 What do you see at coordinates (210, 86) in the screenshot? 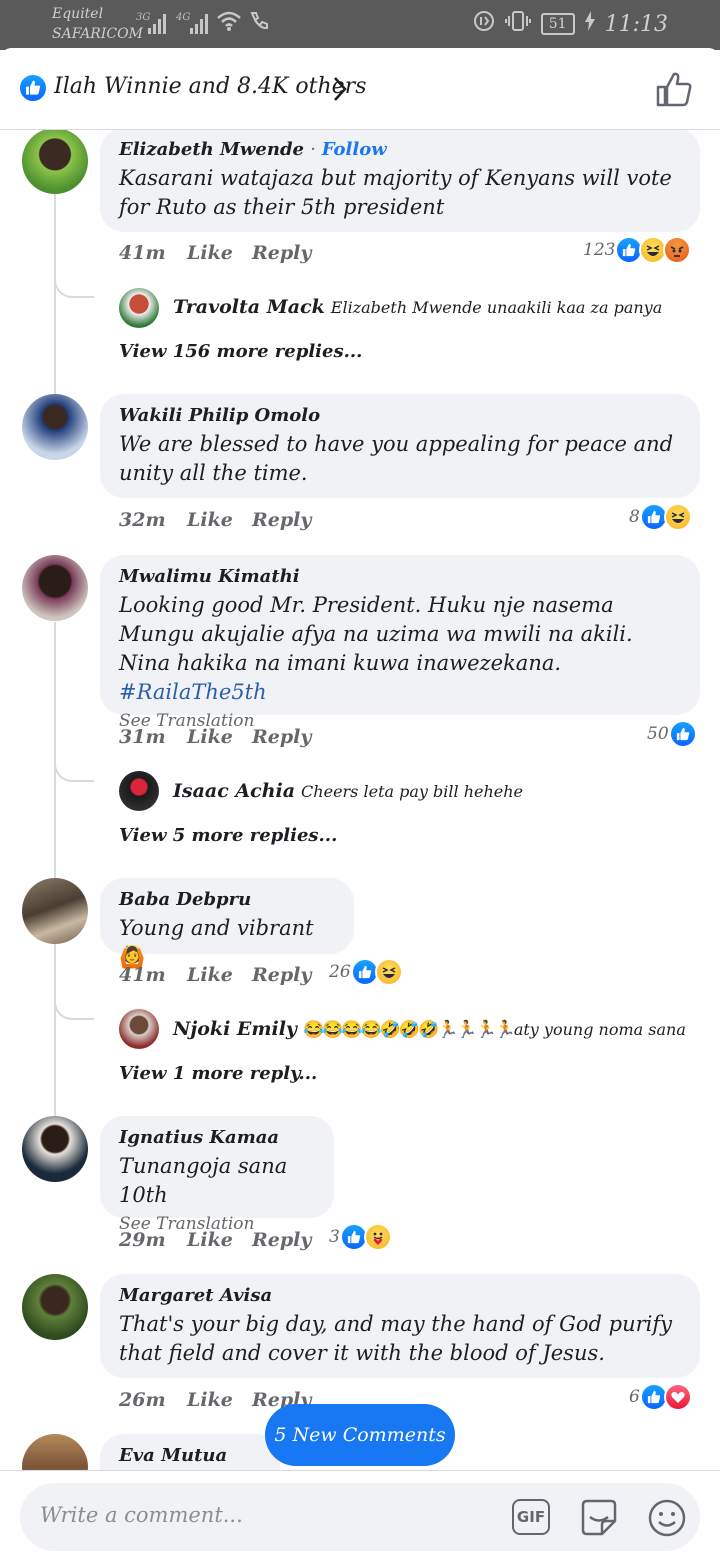
I see `reactions-summary: Ilah Winnie and 8.4K others` at bounding box center [210, 86].